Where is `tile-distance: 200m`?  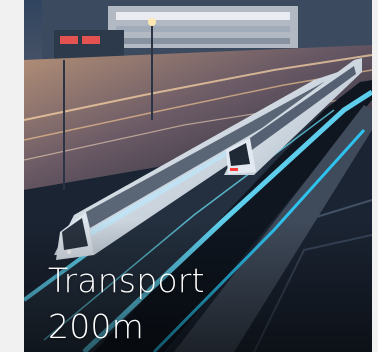
tile-distance: 200m is located at coordinates (96, 326).